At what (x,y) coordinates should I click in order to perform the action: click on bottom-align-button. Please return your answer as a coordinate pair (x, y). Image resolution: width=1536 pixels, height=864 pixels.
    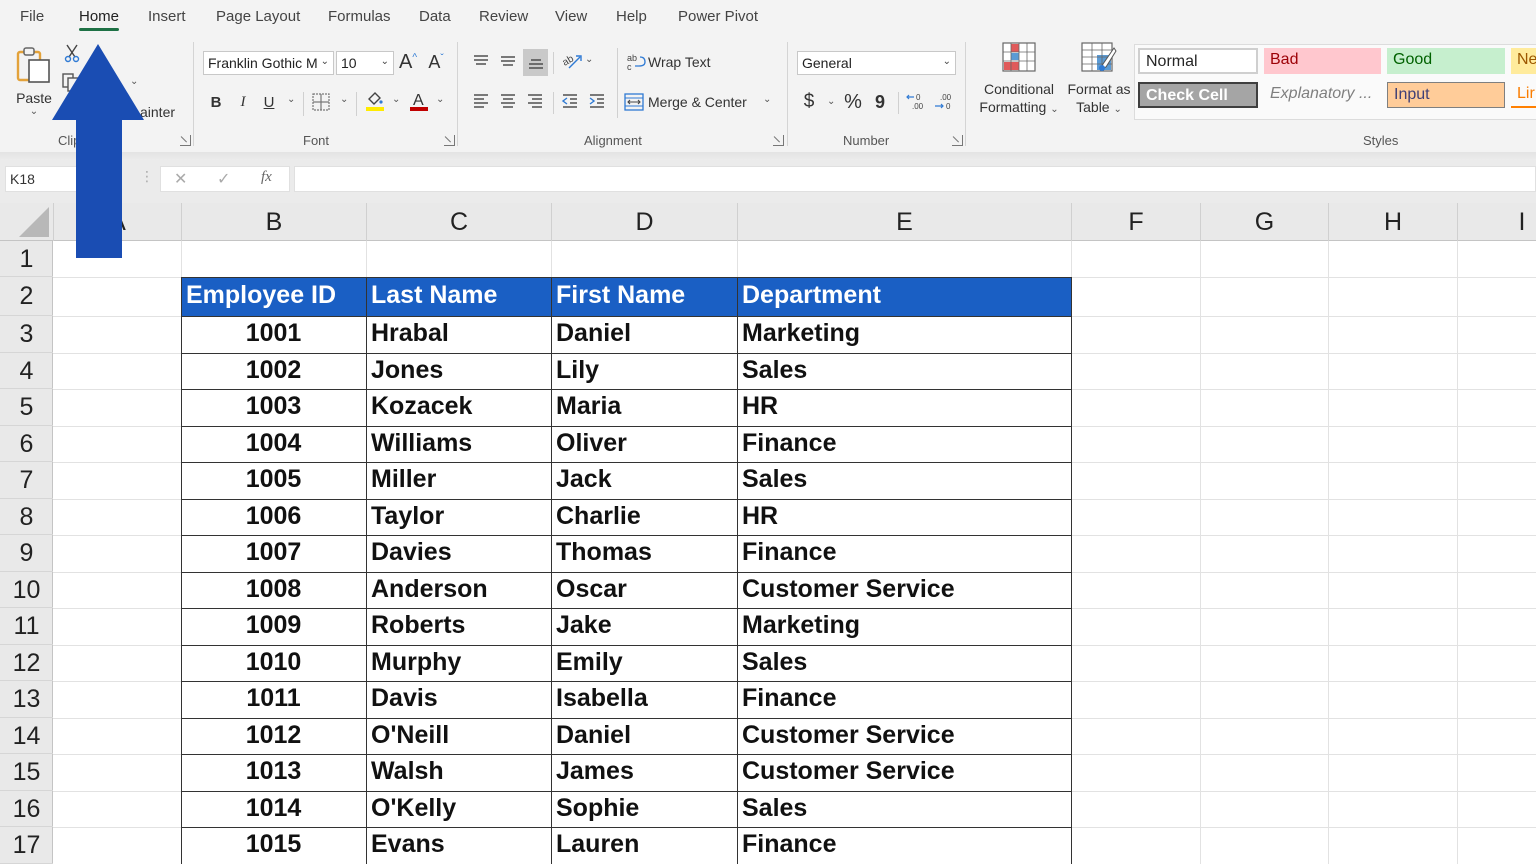
    Looking at the image, I should click on (535, 62).